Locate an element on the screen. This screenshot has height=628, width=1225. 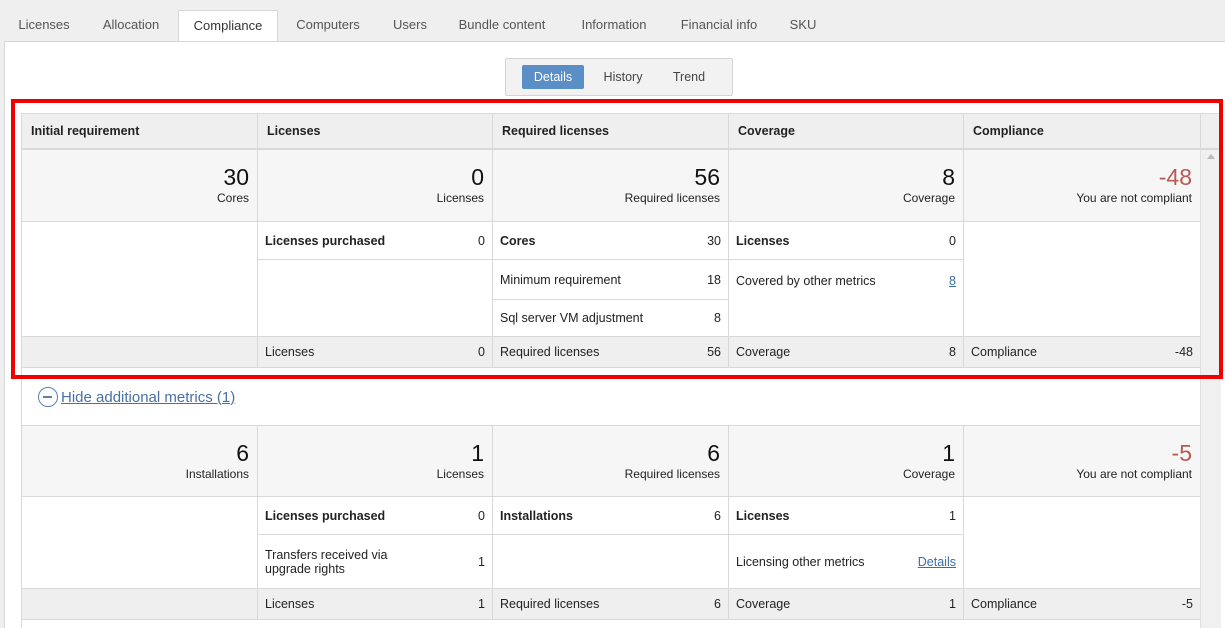
summary-coverage: 1 Coverage is located at coordinates (845, 461).